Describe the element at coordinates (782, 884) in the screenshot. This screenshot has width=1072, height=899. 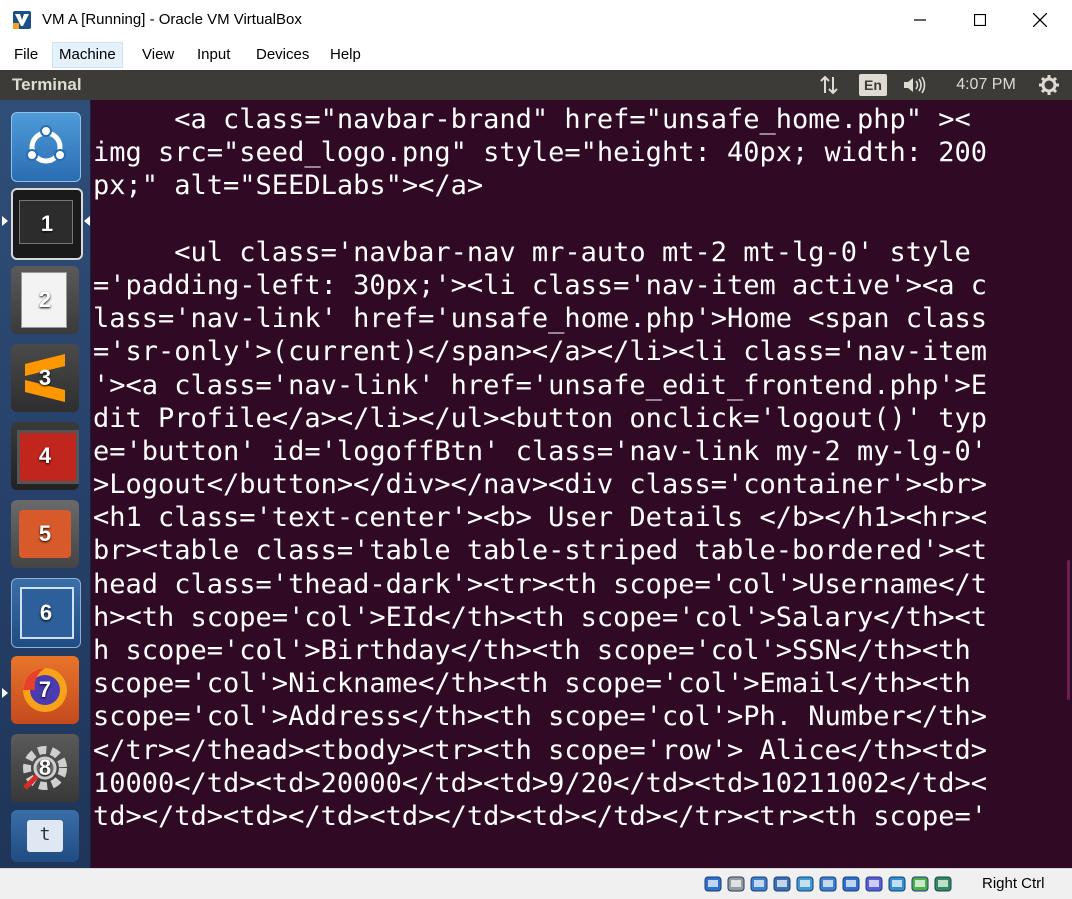
I see `network-icon` at that location.